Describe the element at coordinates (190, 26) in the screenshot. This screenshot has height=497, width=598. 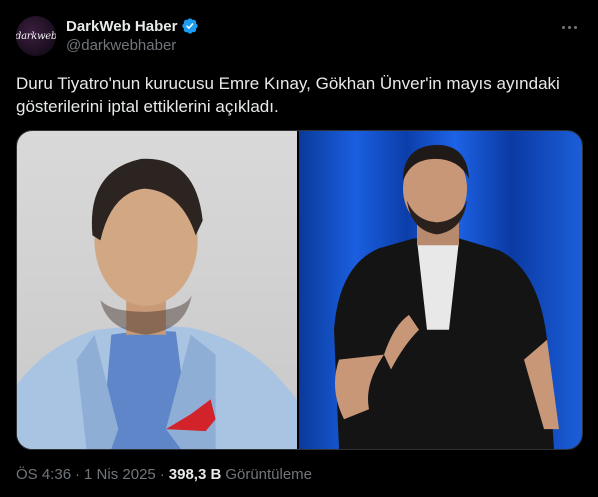
I see `verified-badge-icon` at that location.